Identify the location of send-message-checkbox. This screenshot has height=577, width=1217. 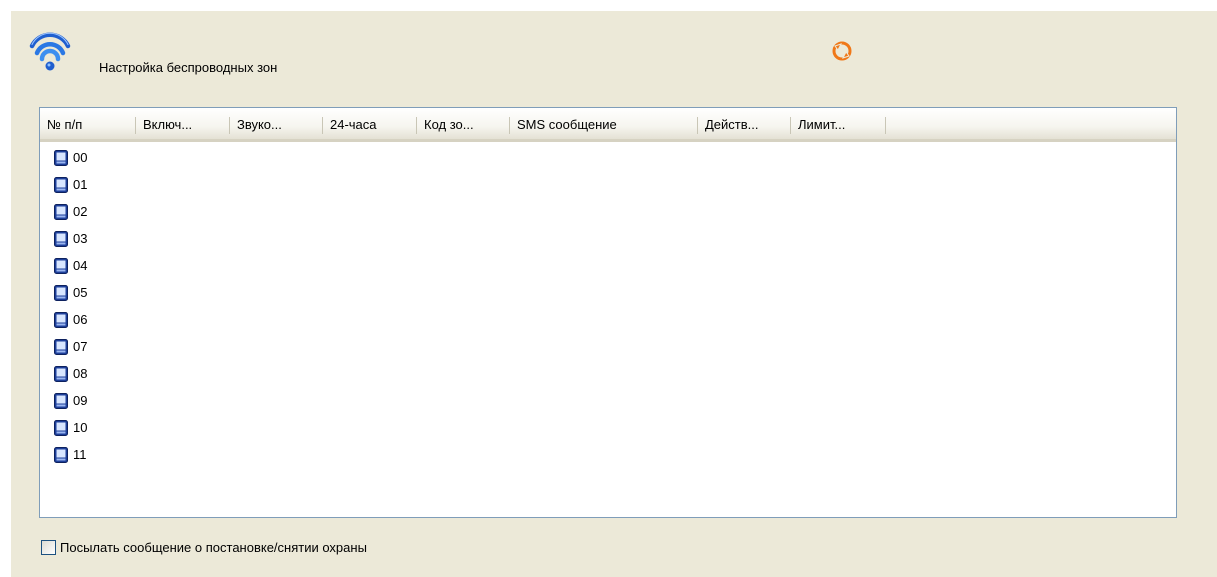
(48, 547).